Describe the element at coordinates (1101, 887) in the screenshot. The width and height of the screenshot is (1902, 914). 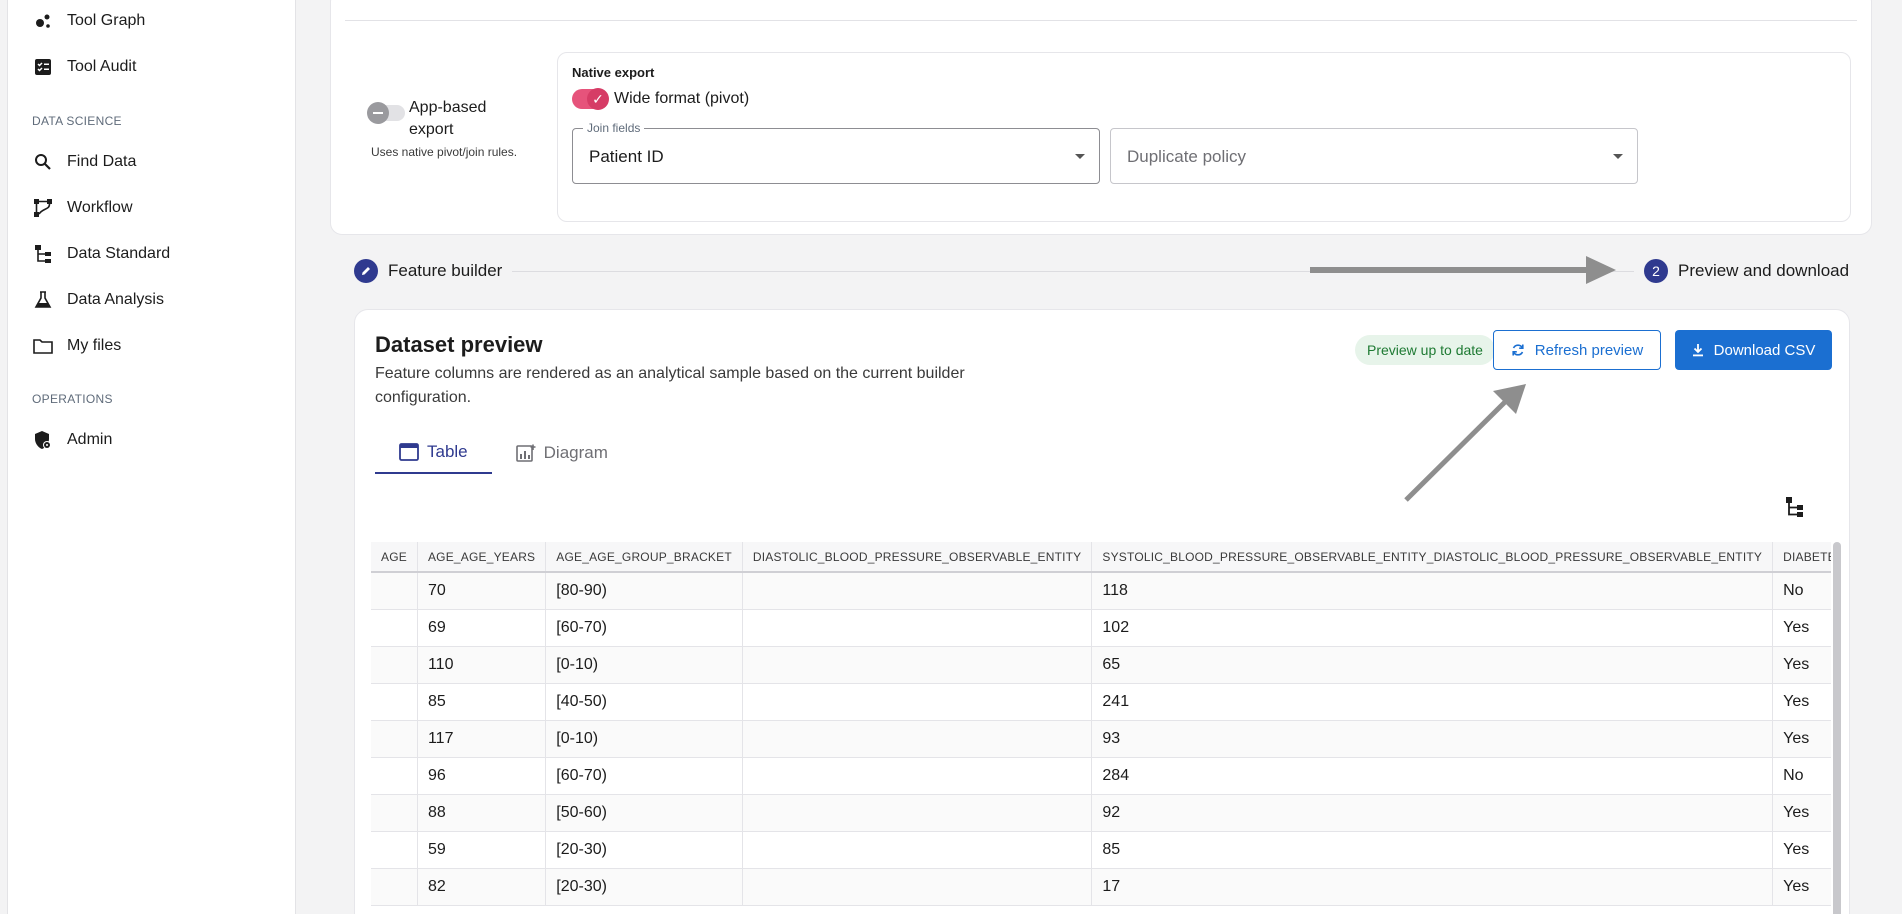
I see `table-row: 82 [20-30) 17 Yes` at that location.